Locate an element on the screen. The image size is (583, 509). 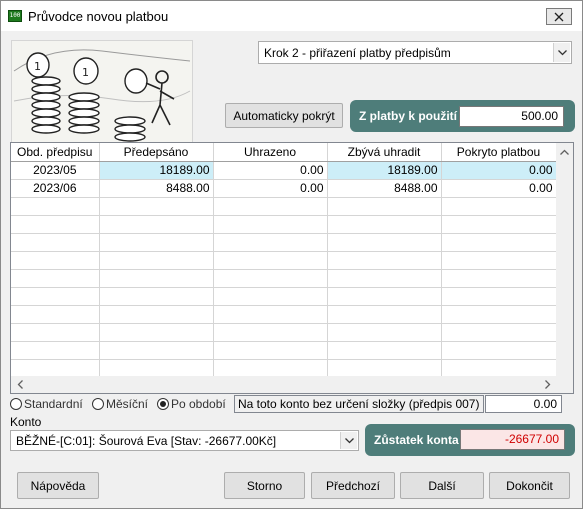
next-button: Další is located at coordinates (442, 485).